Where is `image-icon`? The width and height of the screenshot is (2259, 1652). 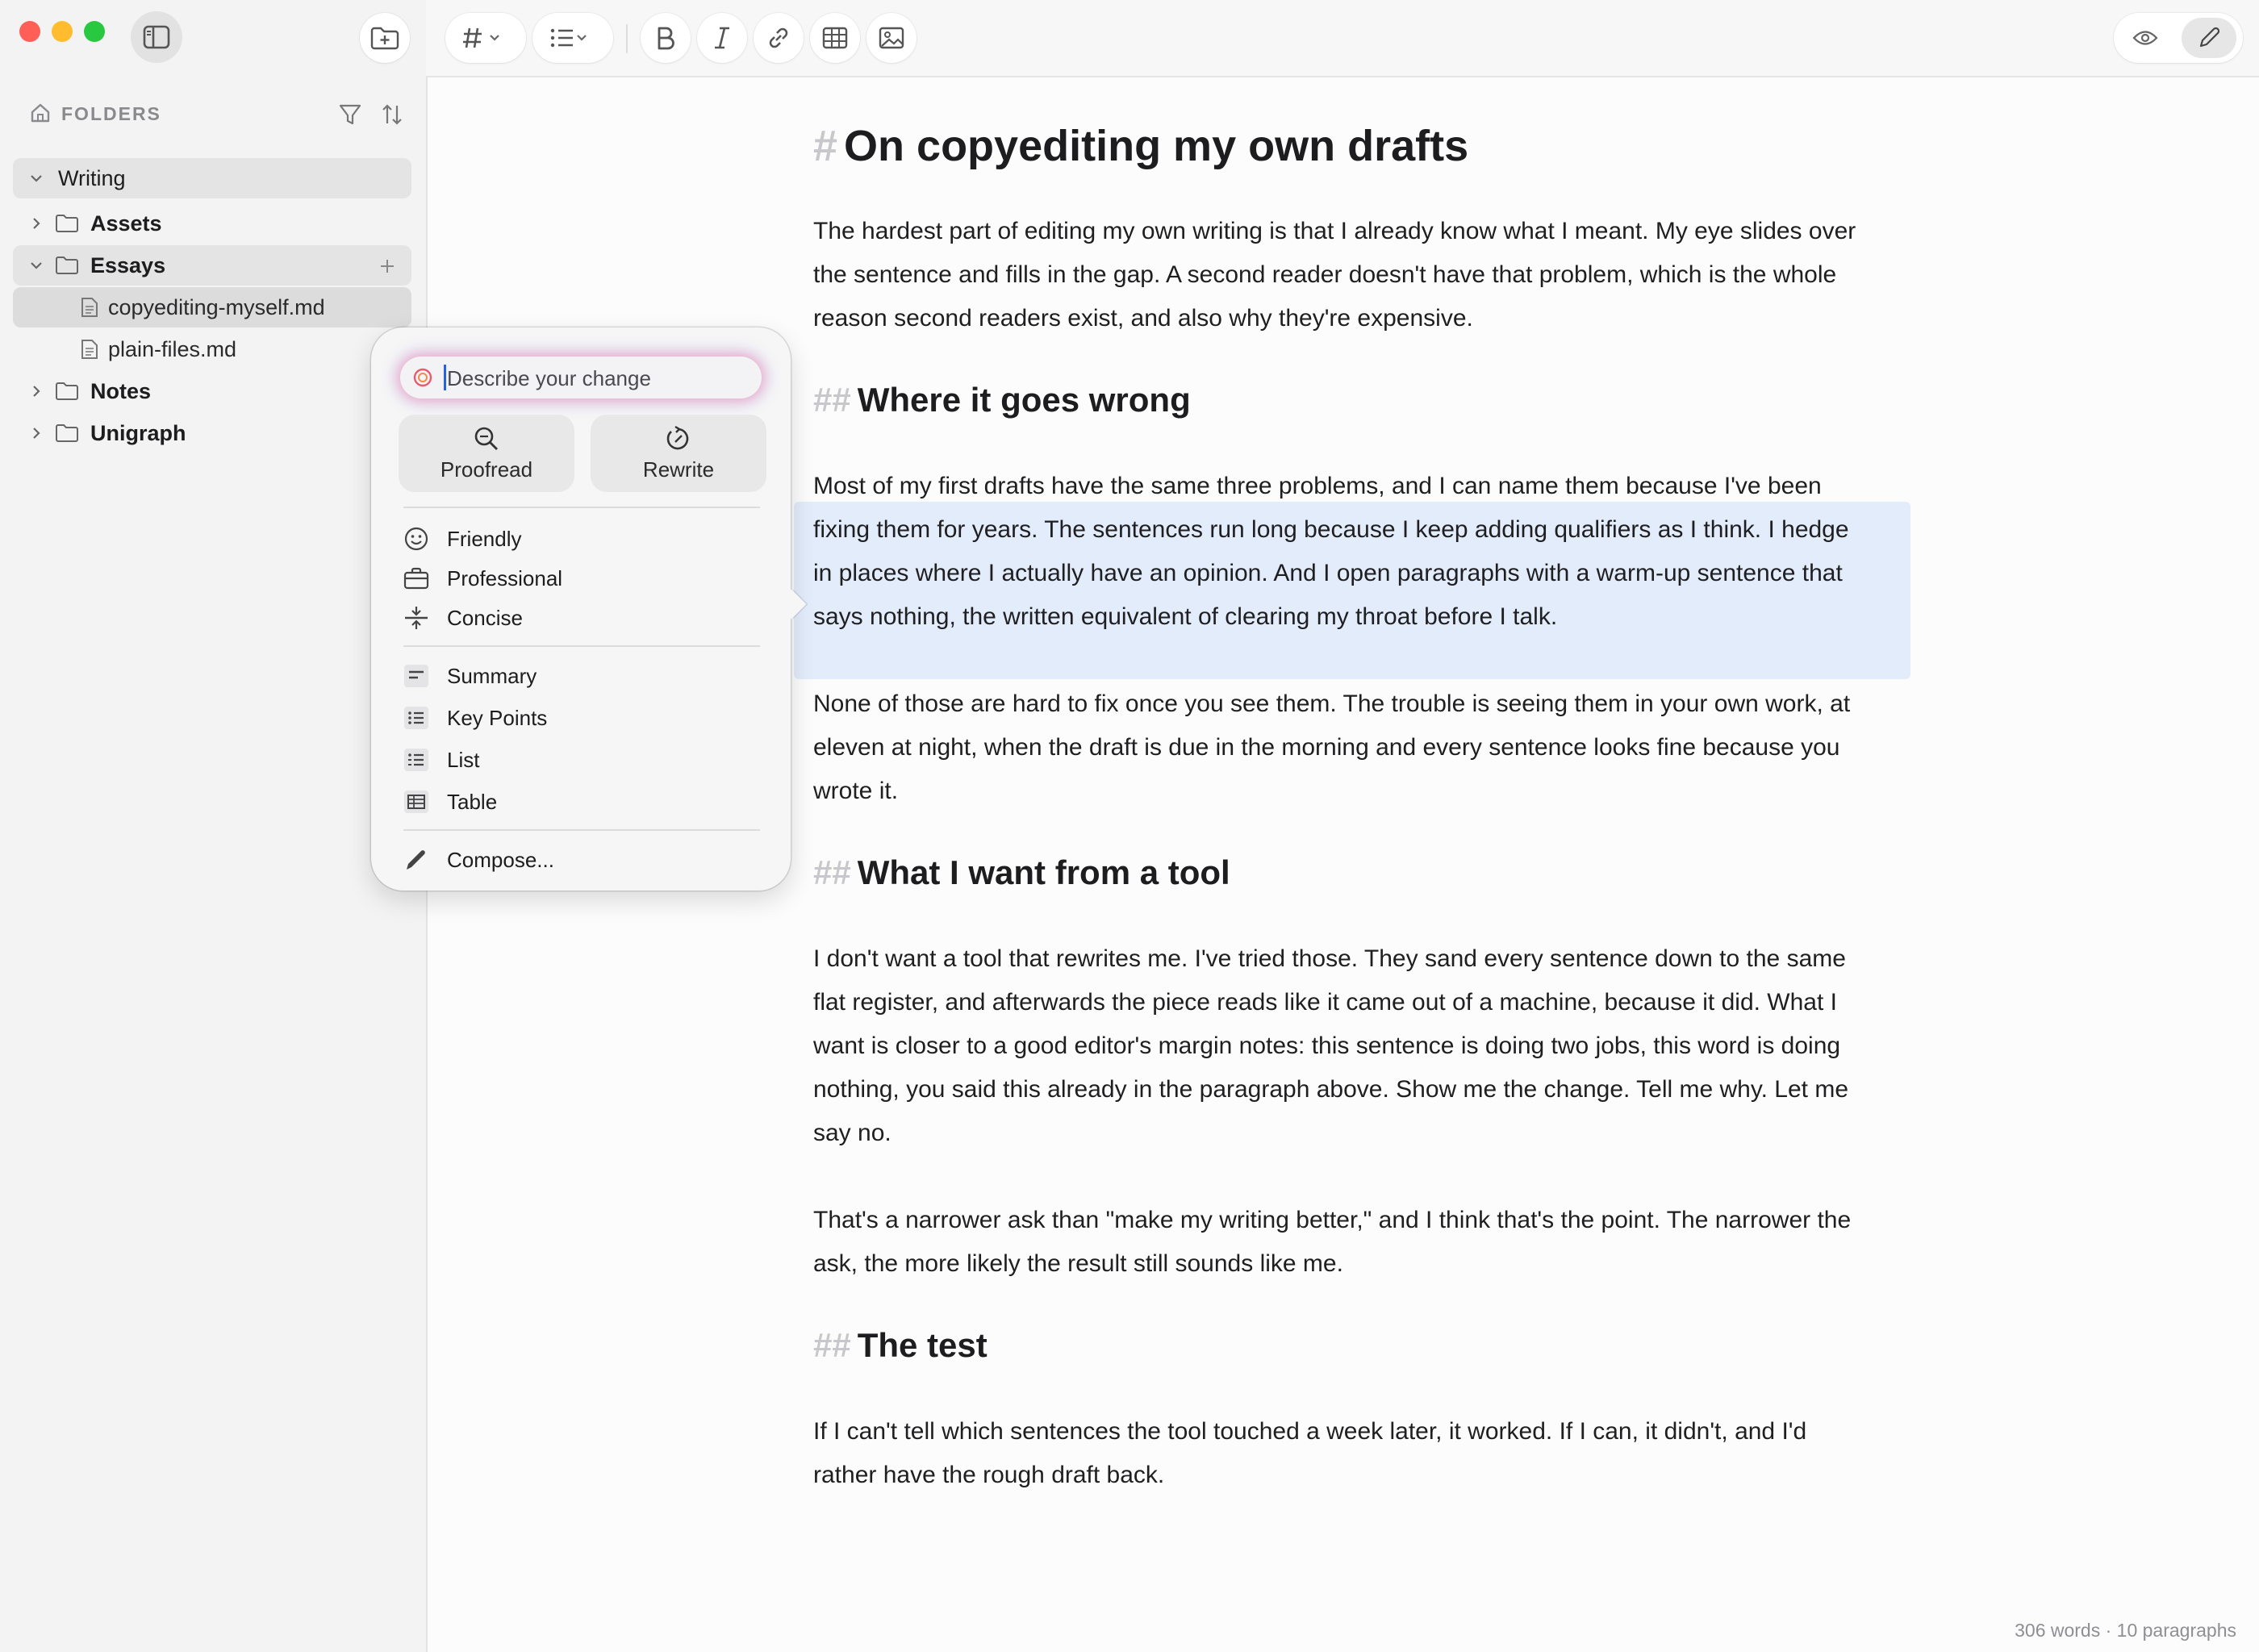 image-icon is located at coordinates (892, 38).